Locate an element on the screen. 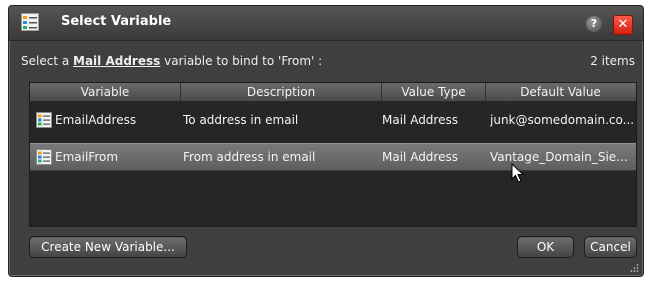 The image size is (650, 283). cell-variable-name: EmailFrom is located at coordinates (87, 157).